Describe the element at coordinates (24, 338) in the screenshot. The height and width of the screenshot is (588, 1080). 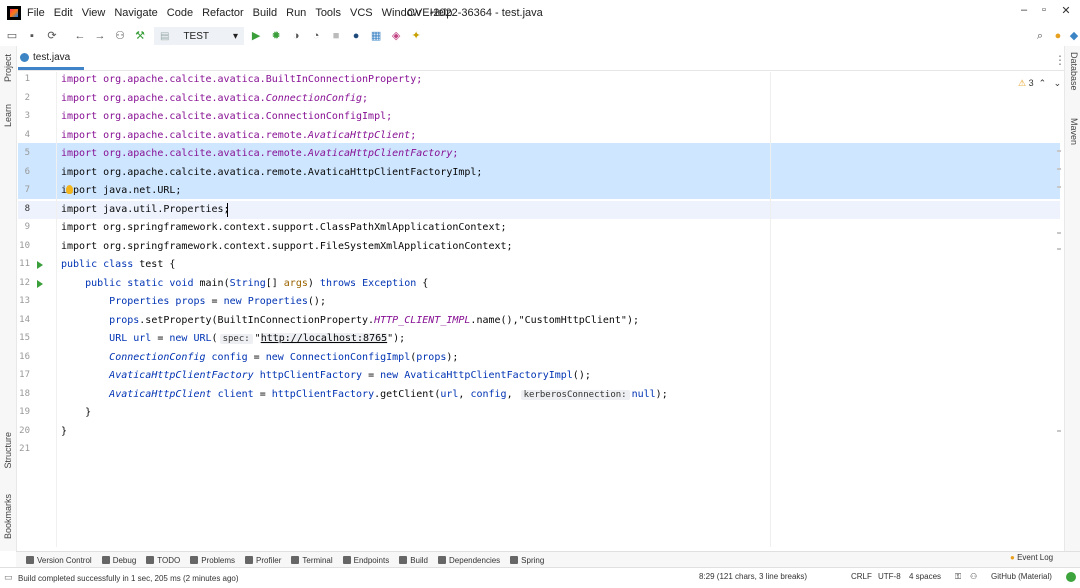
I see `line-number: 15` at that location.